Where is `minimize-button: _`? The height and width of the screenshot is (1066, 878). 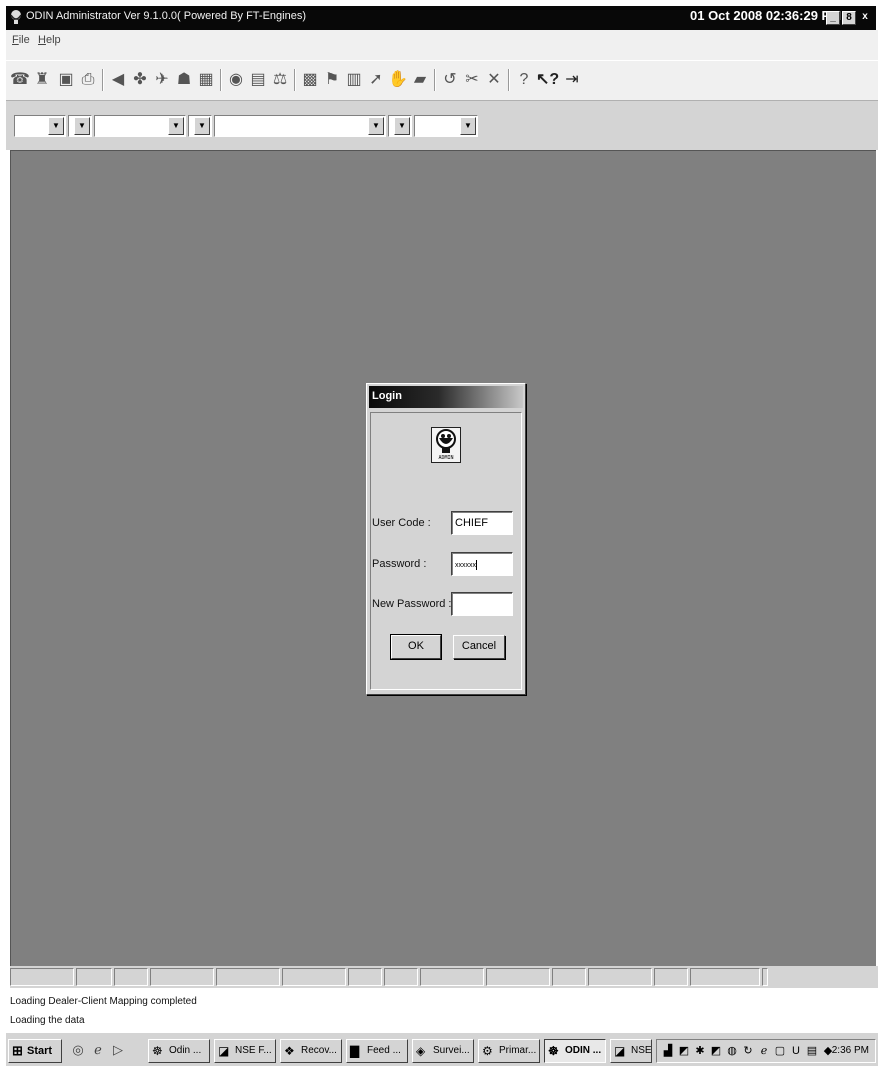 minimize-button: _ is located at coordinates (833, 18).